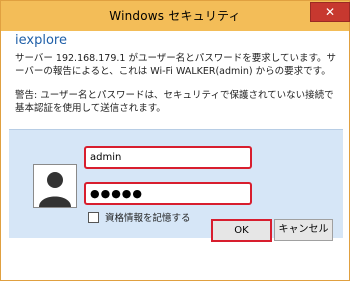 Image resolution: width=350 pixels, height=281 pixels. Describe the element at coordinates (93, 217) in the screenshot. I see `checkbox-icon` at that location.